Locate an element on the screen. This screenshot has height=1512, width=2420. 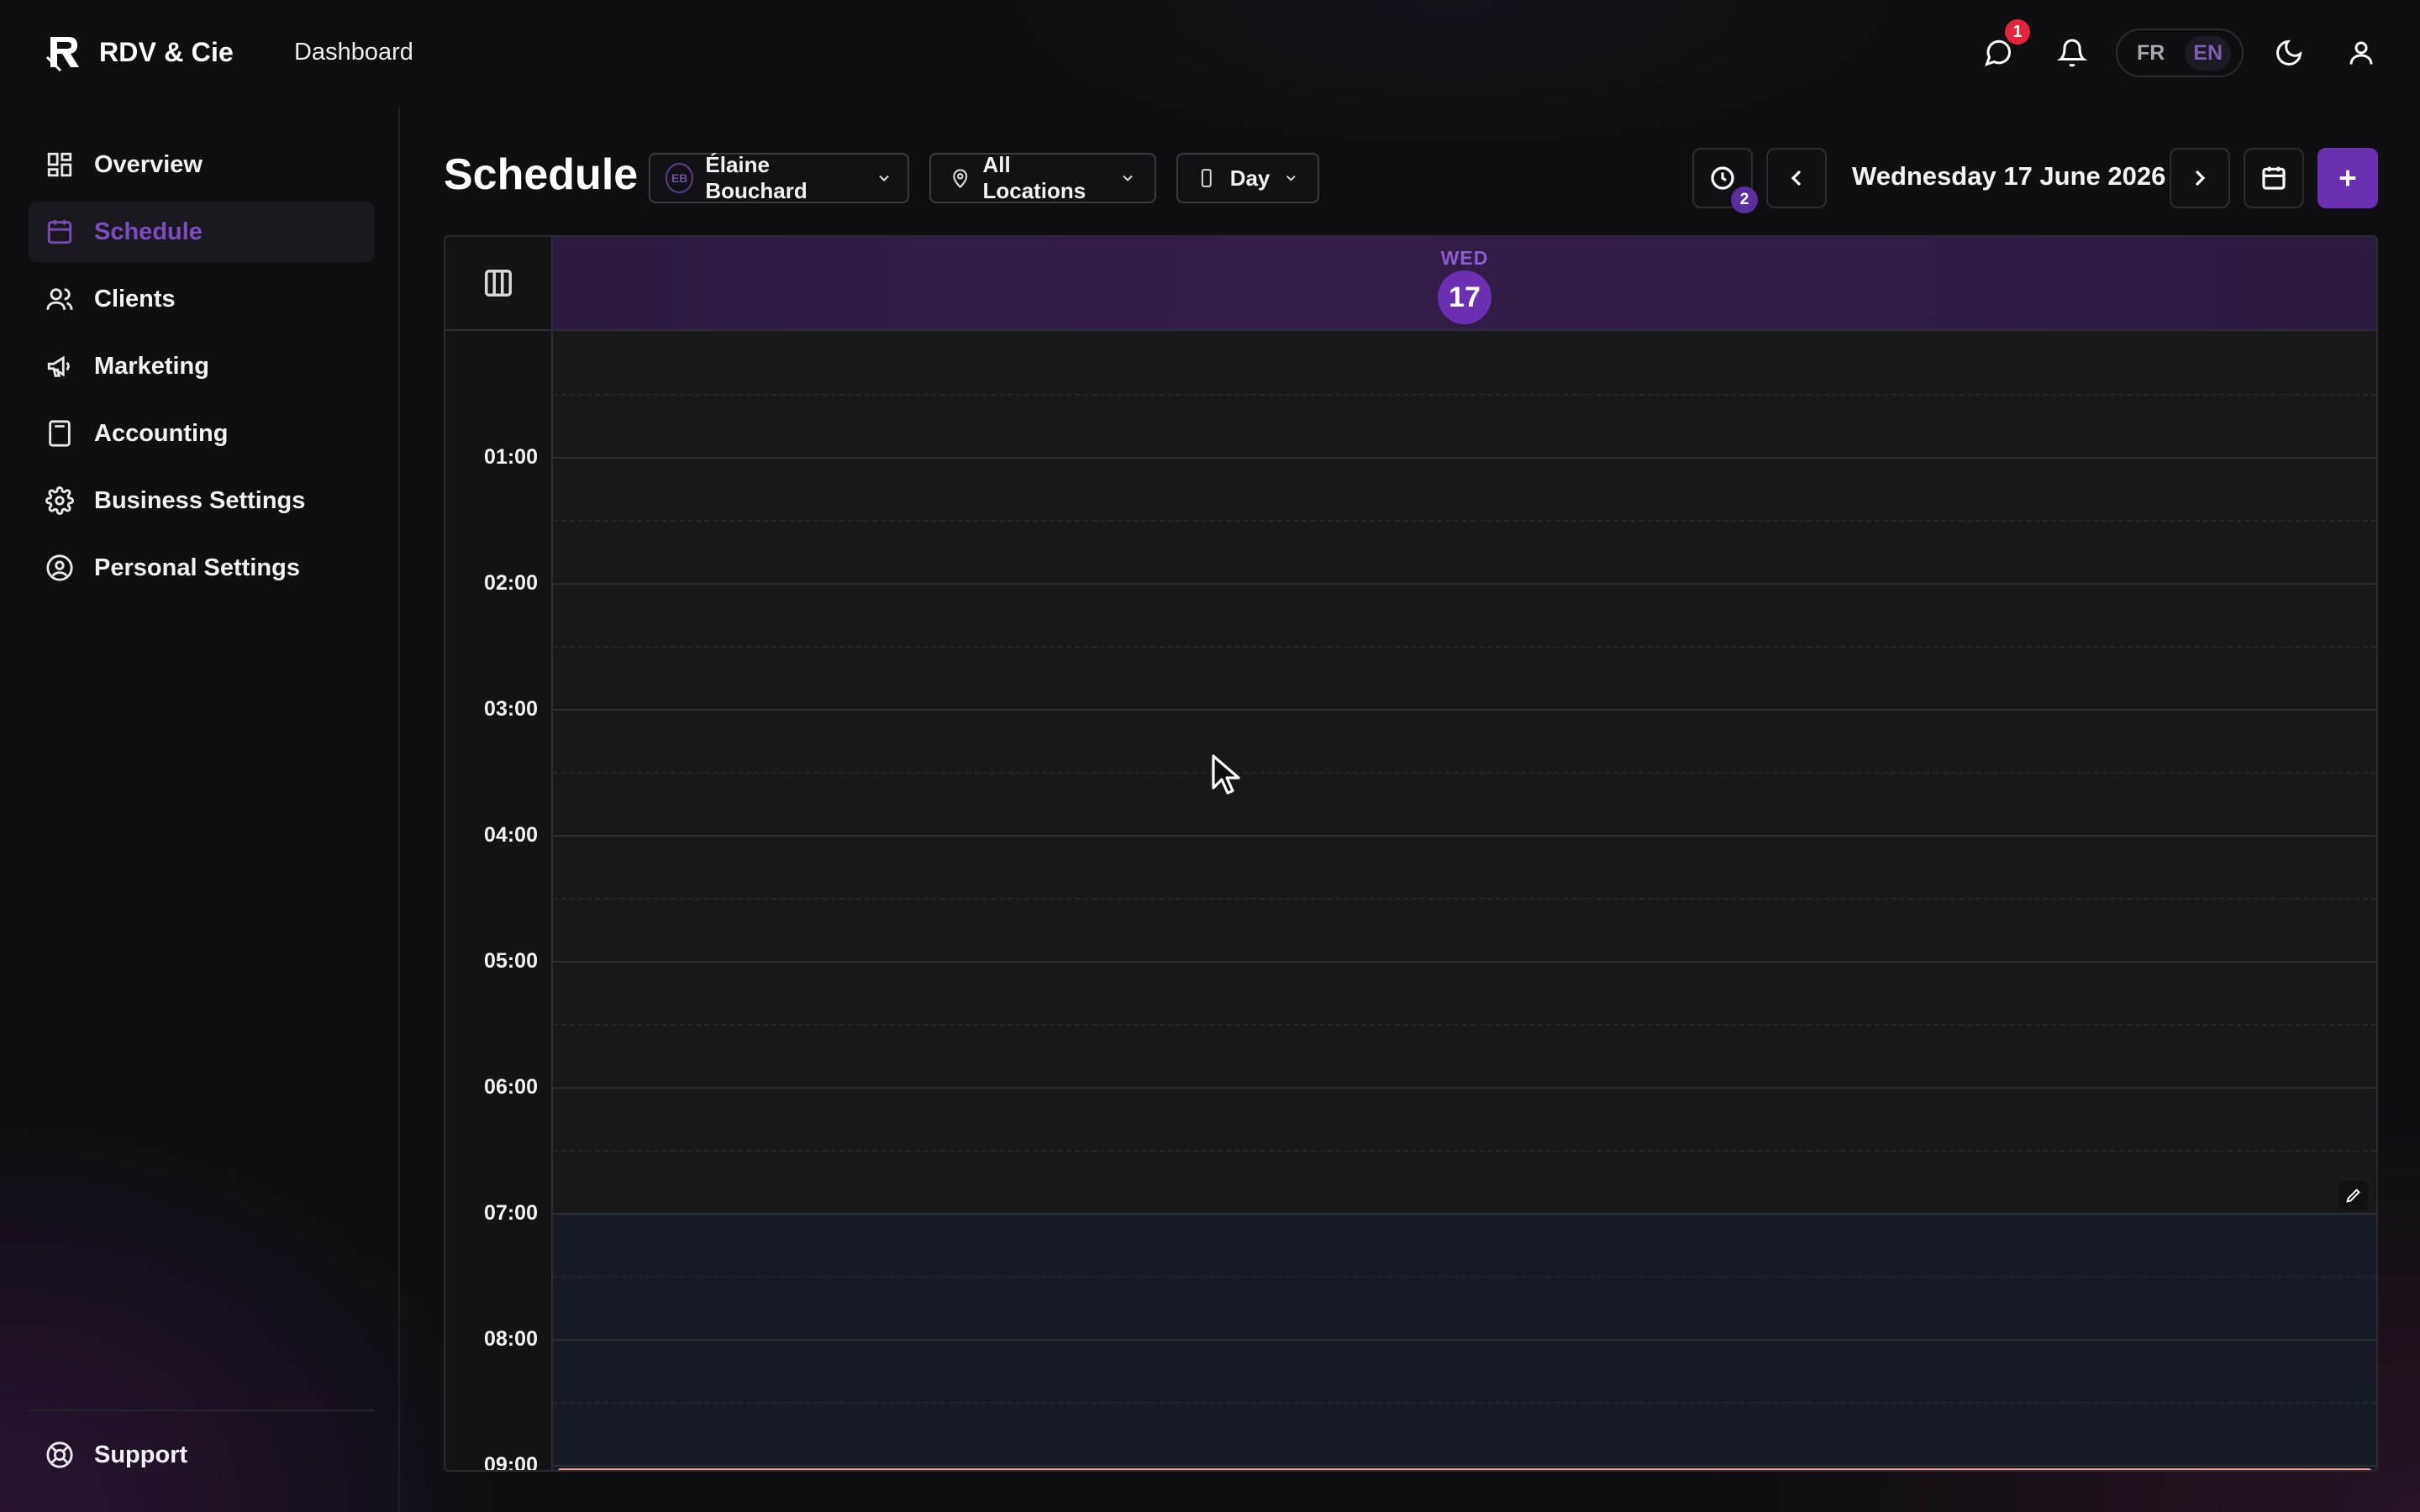
top-bar: RDV & Cie Dashboard 1 FR EN is located at coordinates (1210, 54).